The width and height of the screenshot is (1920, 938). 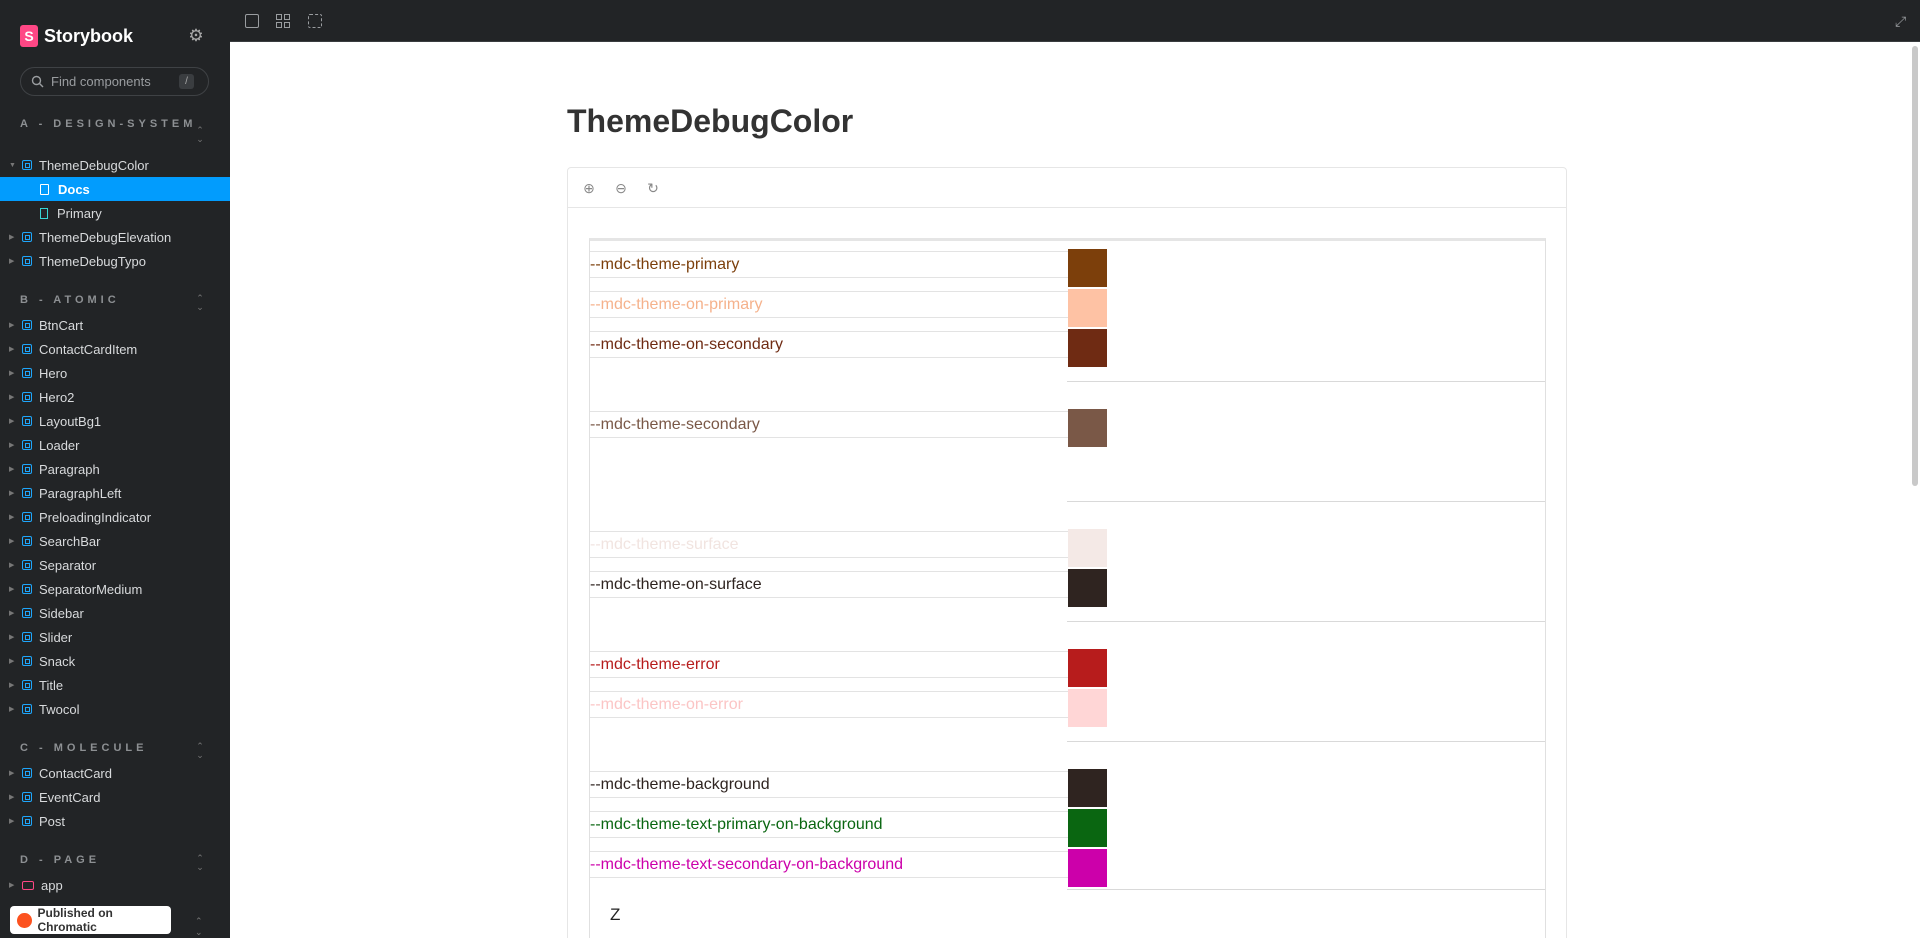 What do you see at coordinates (589, 188) in the screenshot?
I see `zoom-in-icon: ⊕` at bounding box center [589, 188].